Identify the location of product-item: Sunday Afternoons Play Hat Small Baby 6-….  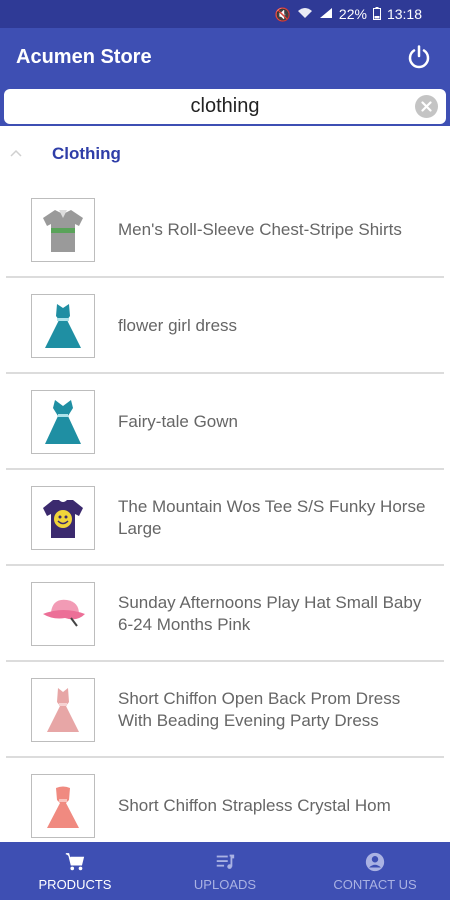
(225, 614).